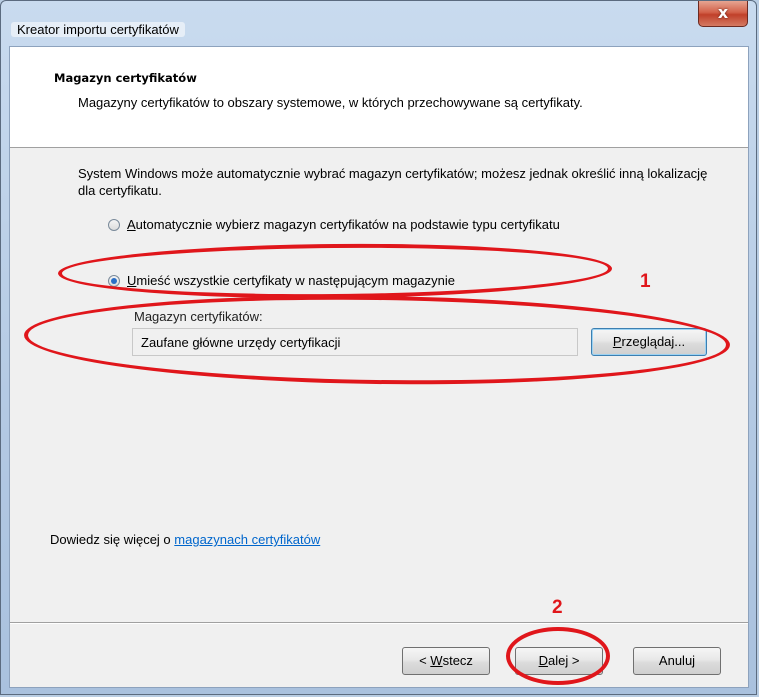 Image resolution: width=759 pixels, height=697 pixels. What do you see at coordinates (558, 656) in the screenshot?
I see `annotation-circle-next` at bounding box center [558, 656].